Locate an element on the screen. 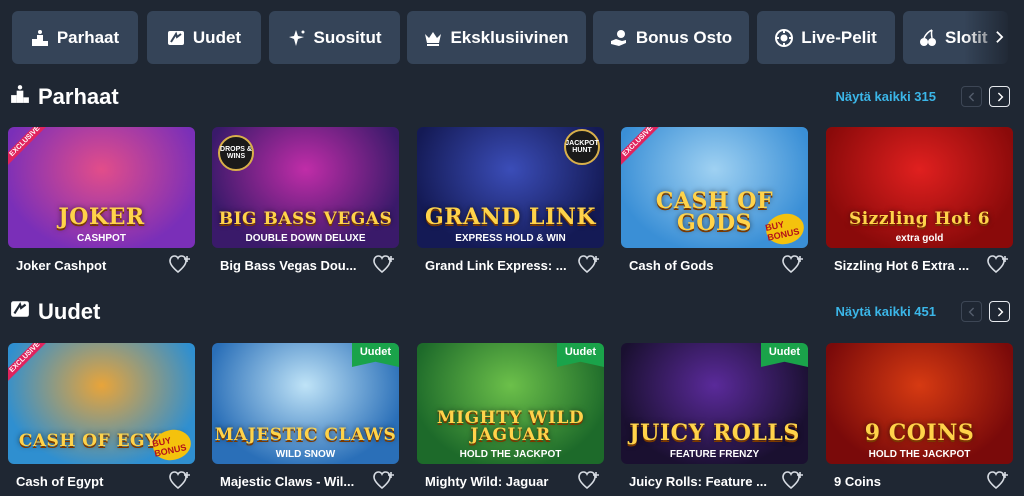 Image resolution: width=1024 pixels, height=496 pixels. game-logo-subtext: EXPRESS HOLD & WIN is located at coordinates (510, 238).